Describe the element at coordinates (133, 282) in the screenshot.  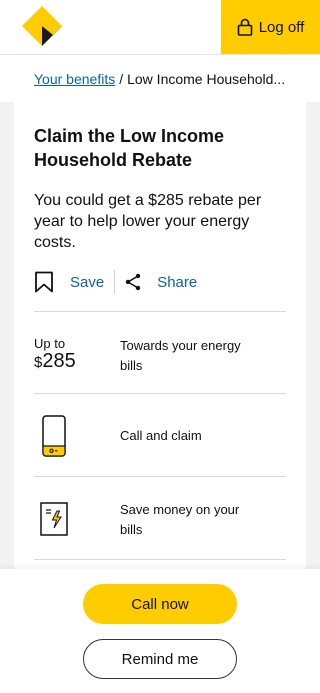
I see `share-icon` at that location.